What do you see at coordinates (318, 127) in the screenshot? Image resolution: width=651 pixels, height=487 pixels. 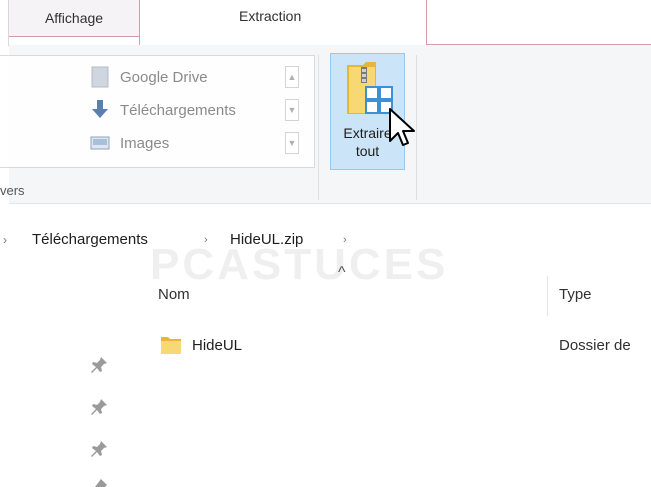 I see `ribbon-separator` at bounding box center [318, 127].